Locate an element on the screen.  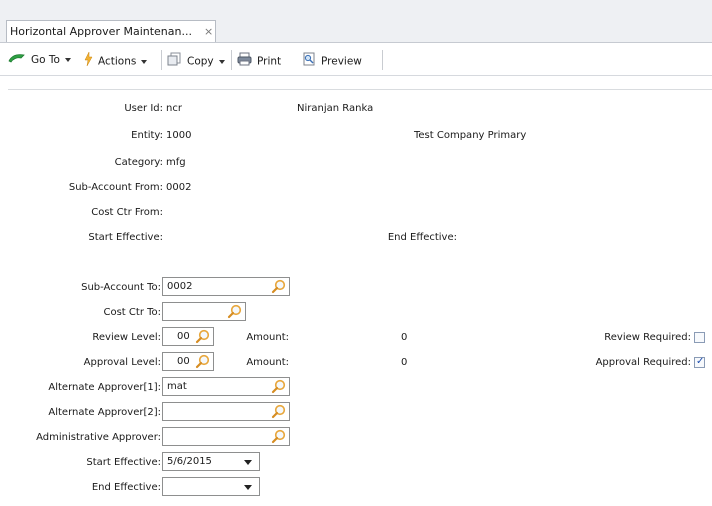
end-effective-label: End Effective: is located at coordinates (126, 487).